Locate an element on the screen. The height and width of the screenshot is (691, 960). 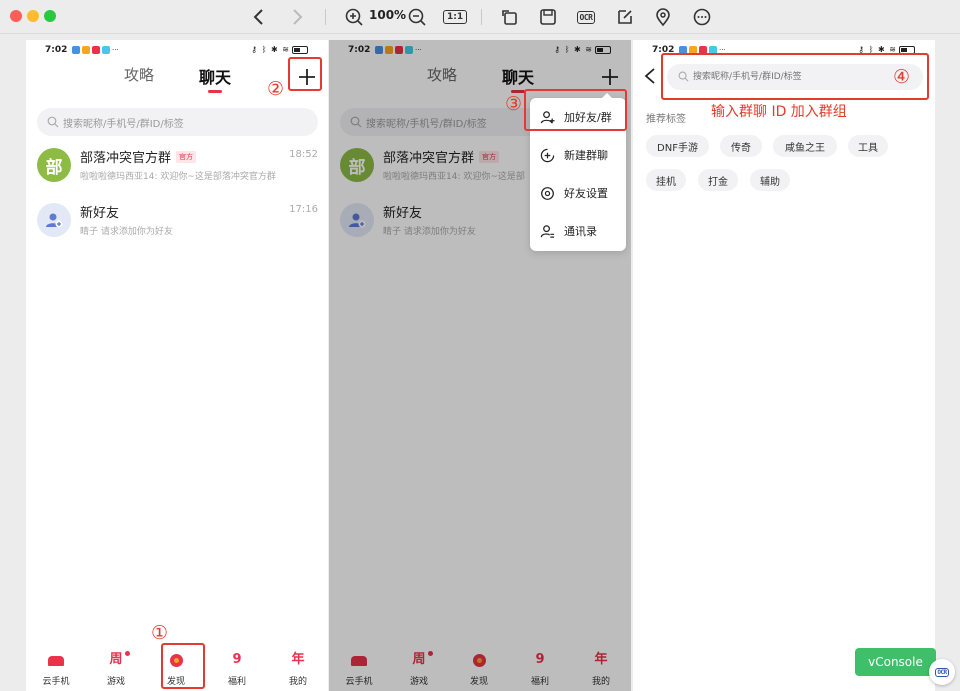
search-icon is located at coordinates (53, 122).